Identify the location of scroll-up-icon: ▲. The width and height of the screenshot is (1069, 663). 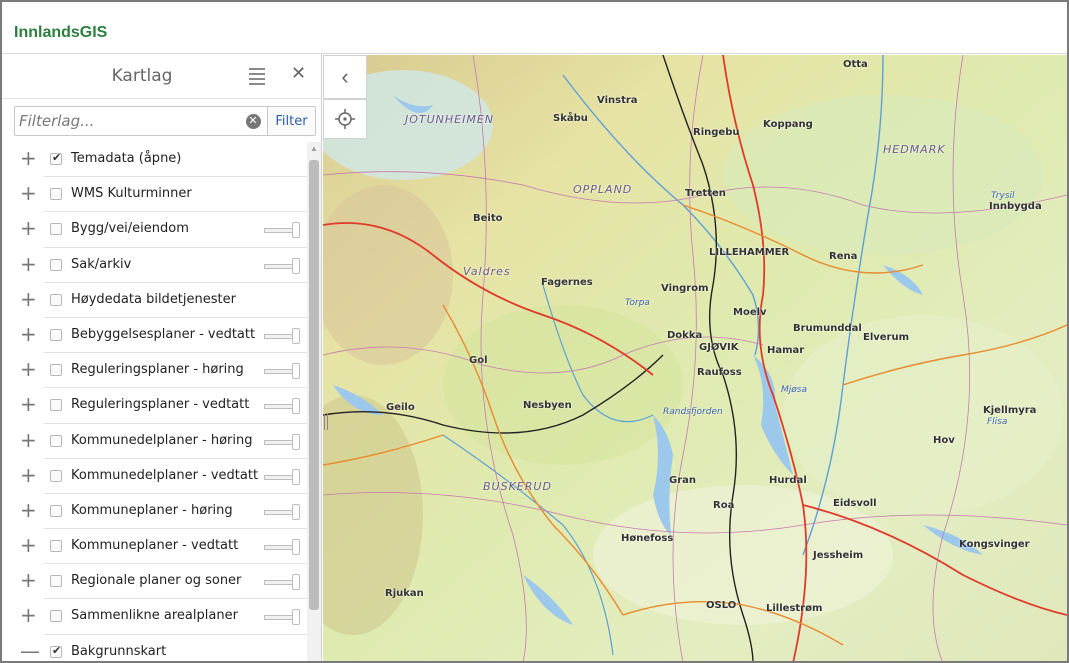
(314, 148).